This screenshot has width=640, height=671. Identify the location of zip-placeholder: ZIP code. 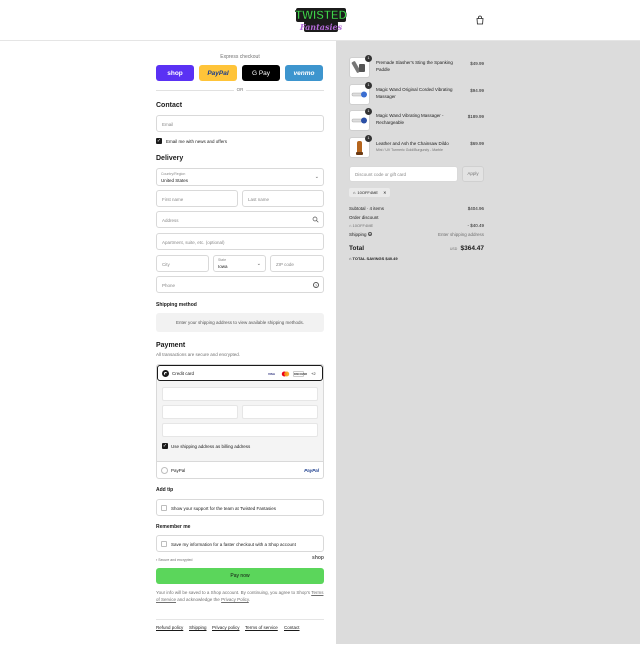
(285, 264).